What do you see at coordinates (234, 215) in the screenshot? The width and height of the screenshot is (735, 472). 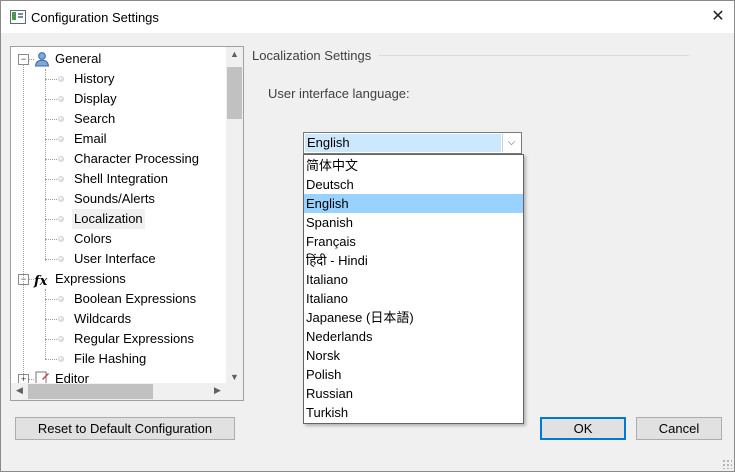 I see `tree-vertical-scrollbar: ▲ ▼` at bounding box center [234, 215].